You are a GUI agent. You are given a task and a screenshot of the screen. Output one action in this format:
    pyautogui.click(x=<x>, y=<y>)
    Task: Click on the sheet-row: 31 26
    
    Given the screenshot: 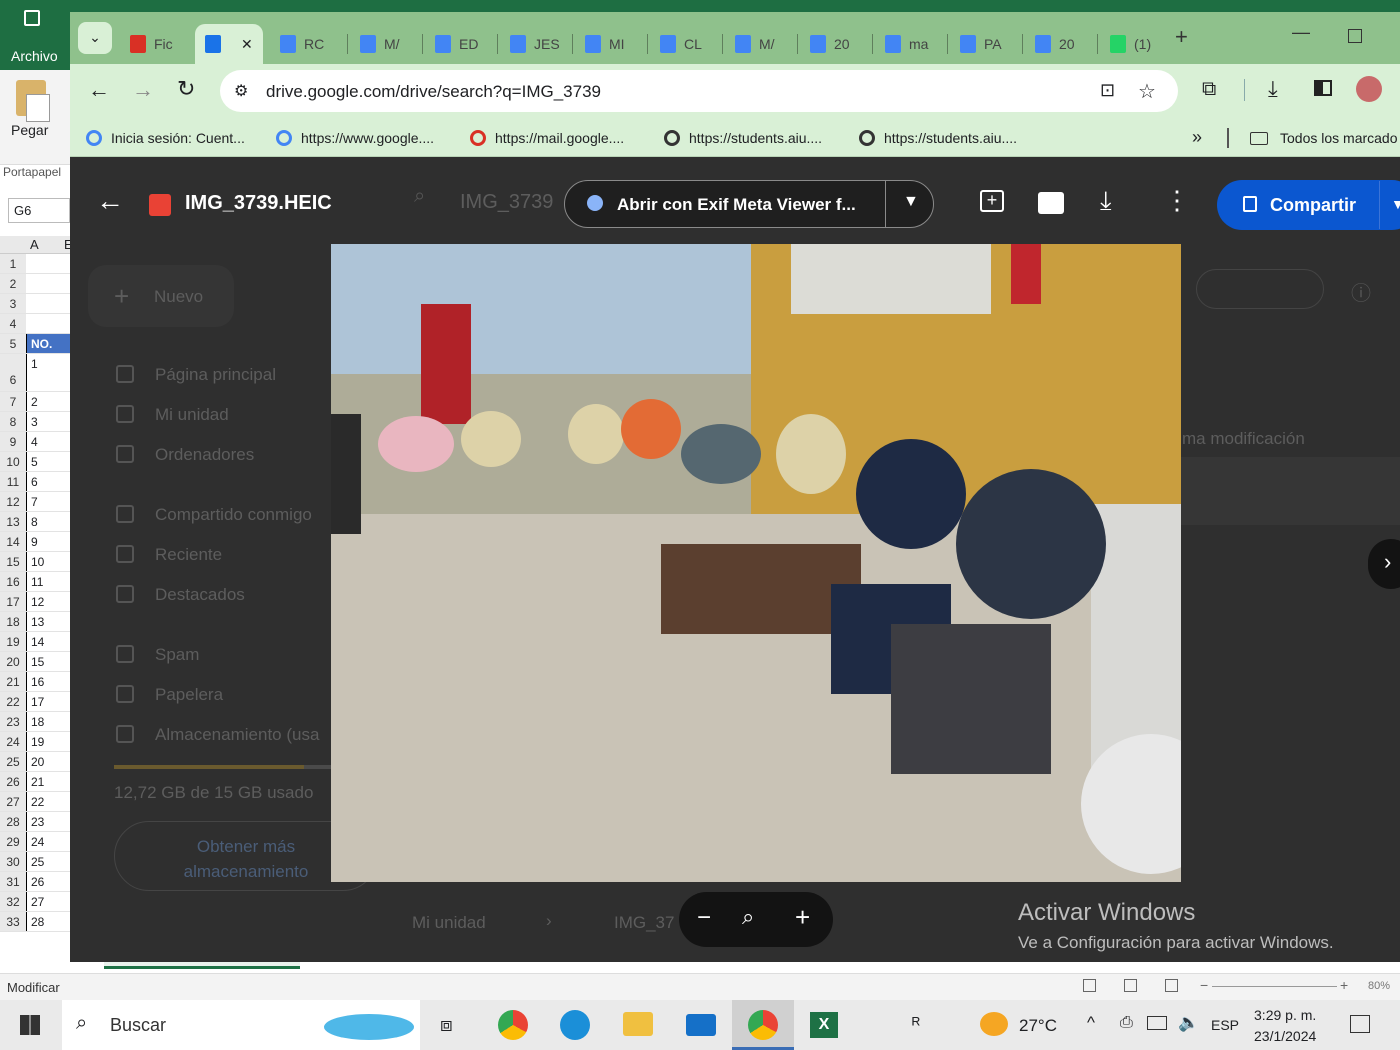 What is the action you would take?
    pyautogui.click(x=35, y=882)
    